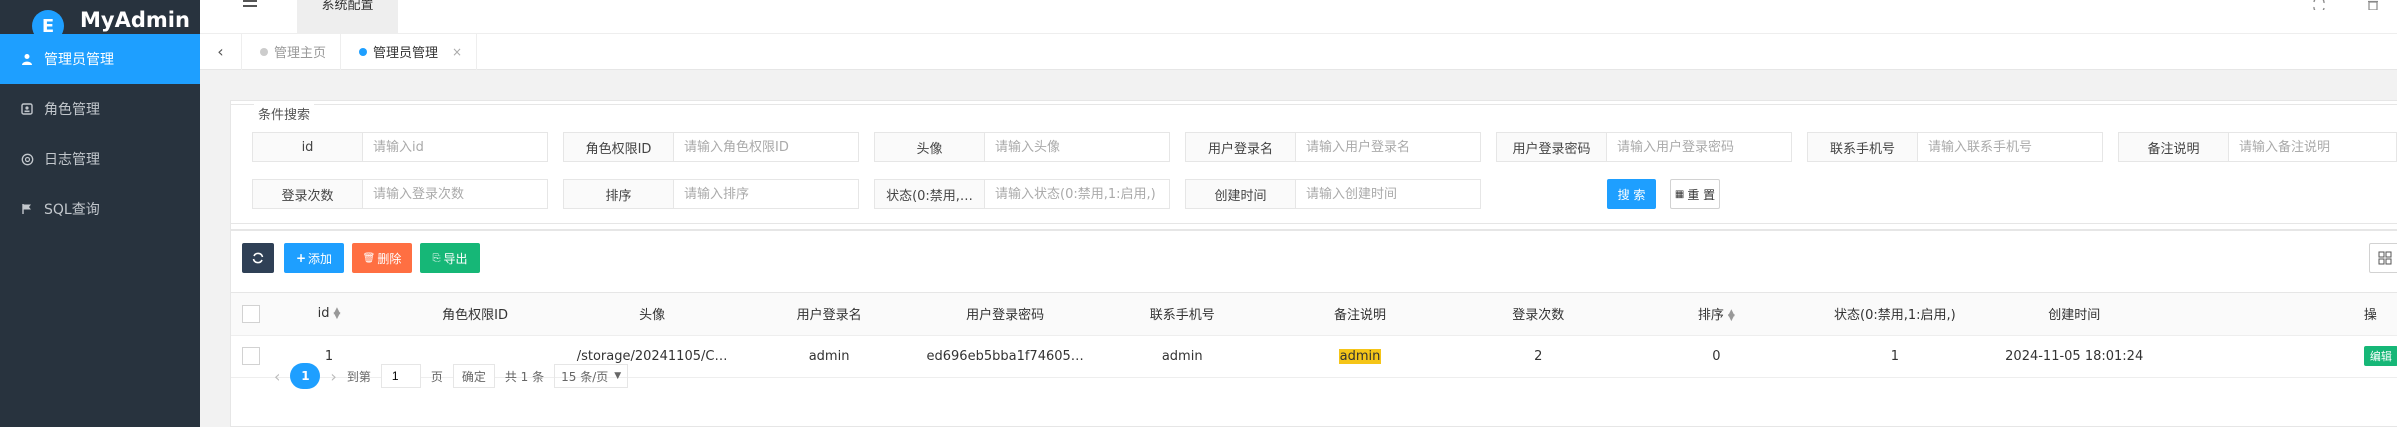 The height and width of the screenshot is (427, 2397). Describe the element at coordinates (221, 51) in the screenshot. I see `chevron-left-icon: ‹` at that location.